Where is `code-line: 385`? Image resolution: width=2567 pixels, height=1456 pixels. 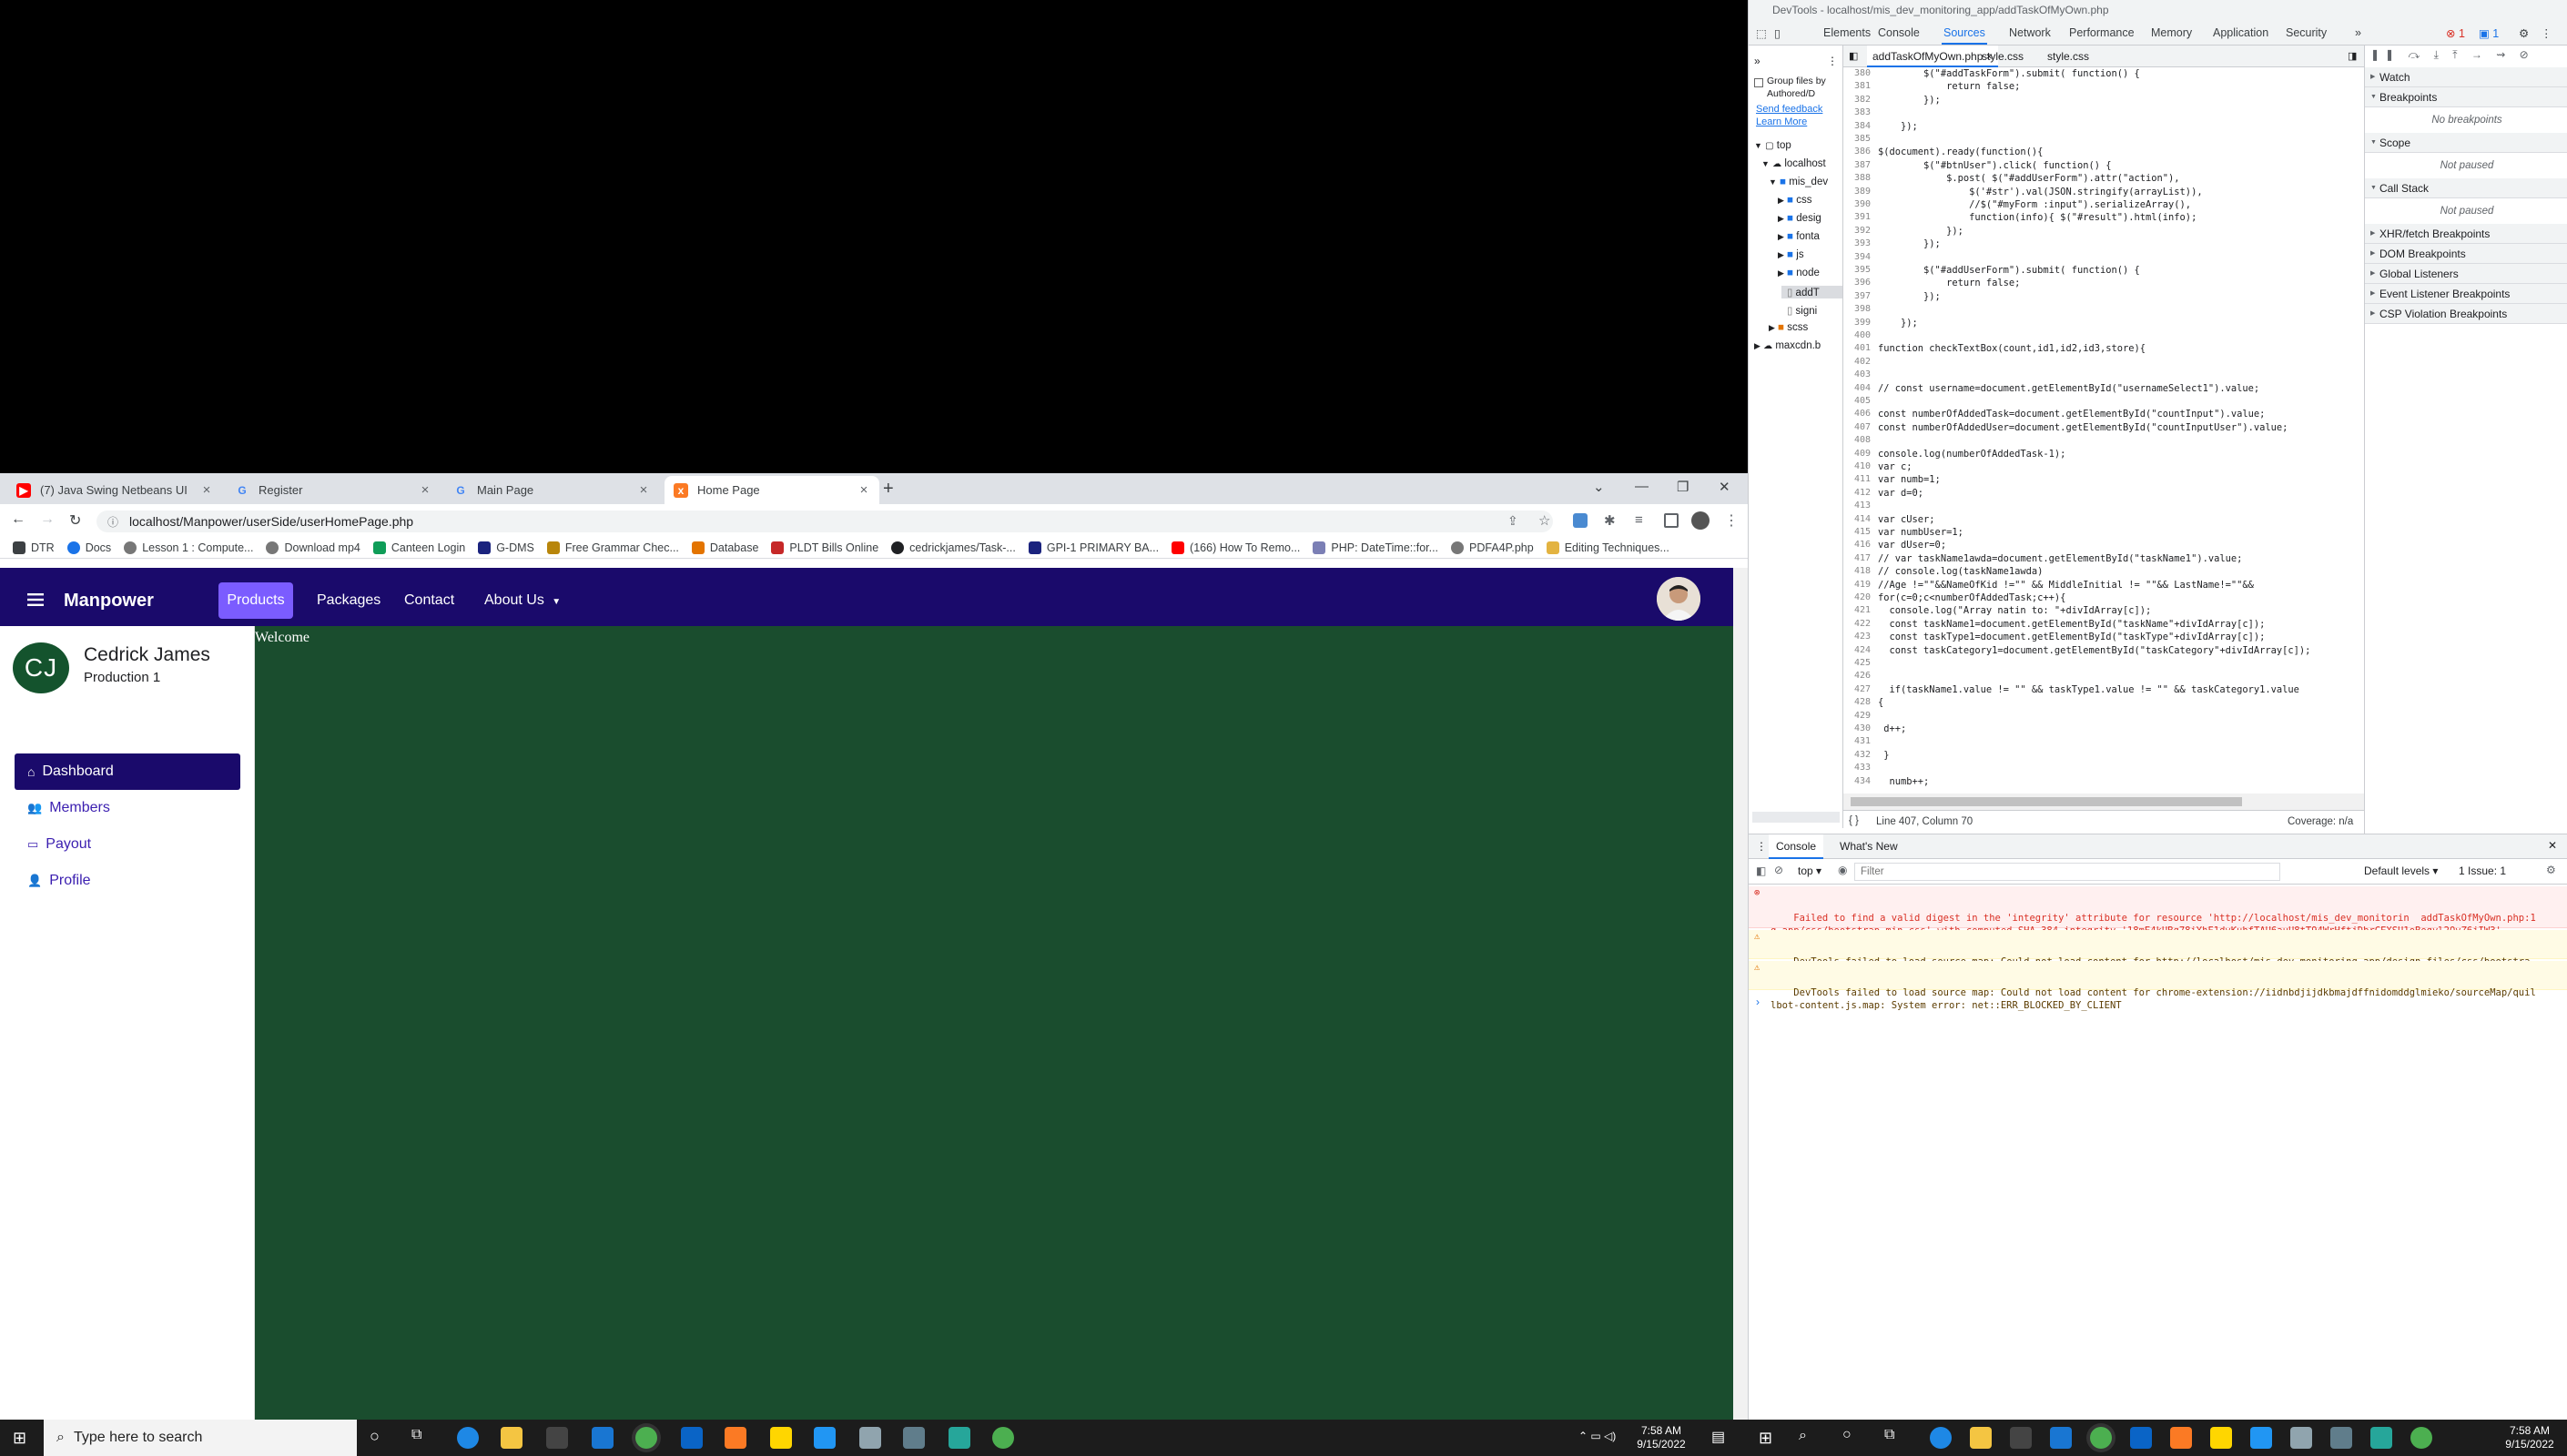 code-line: 385 is located at coordinates (2103, 139).